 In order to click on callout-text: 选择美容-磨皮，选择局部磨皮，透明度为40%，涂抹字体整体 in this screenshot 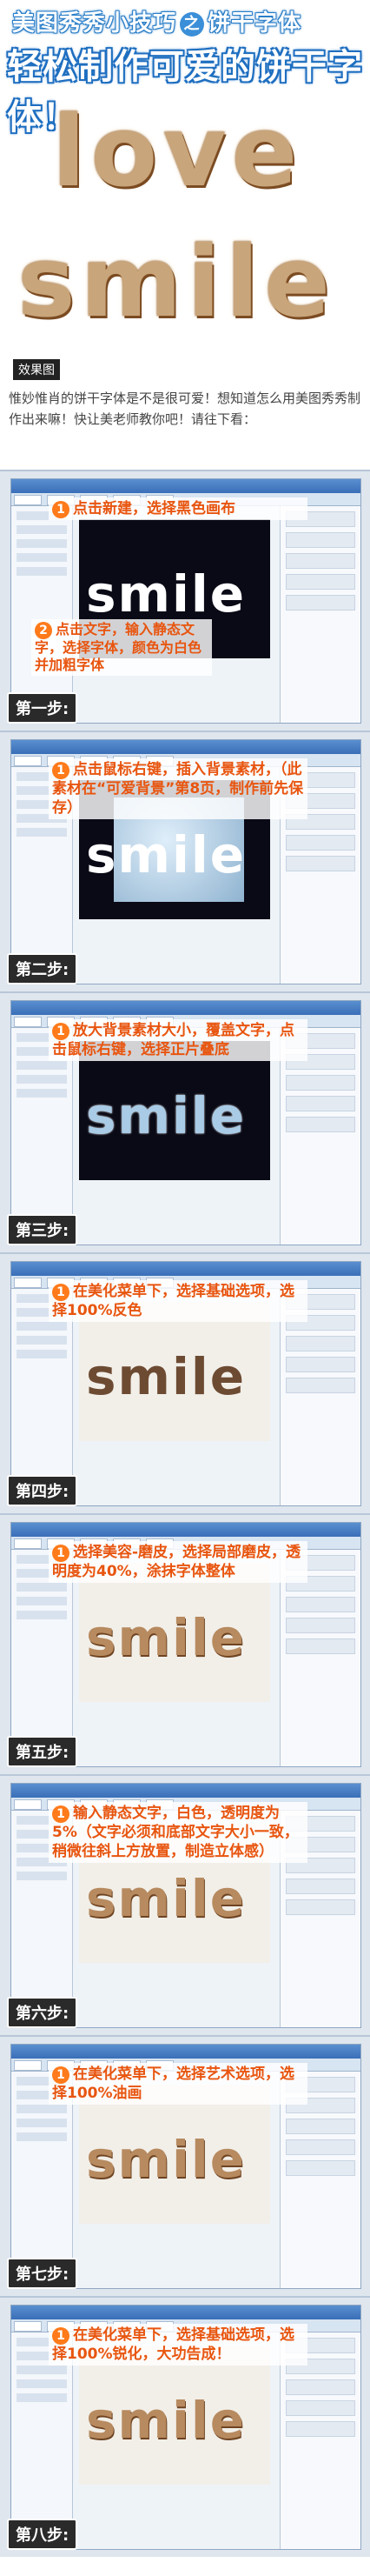, I will do `click(176, 1562)`.